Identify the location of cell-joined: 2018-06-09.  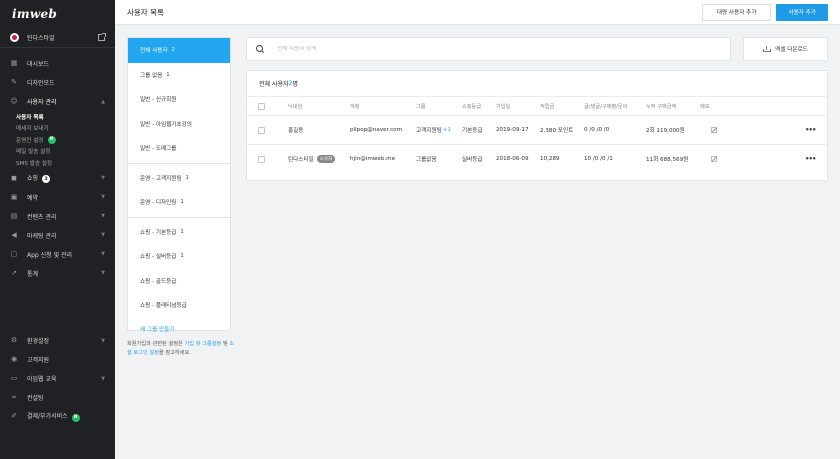
(512, 159).